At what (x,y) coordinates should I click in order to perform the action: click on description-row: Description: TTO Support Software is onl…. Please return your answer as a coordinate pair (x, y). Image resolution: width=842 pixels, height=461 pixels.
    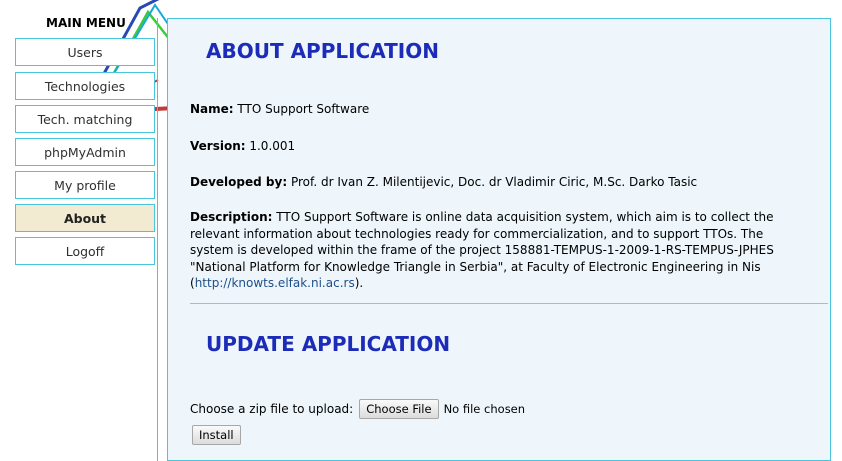
    Looking at the image, I should click on (500, 250).